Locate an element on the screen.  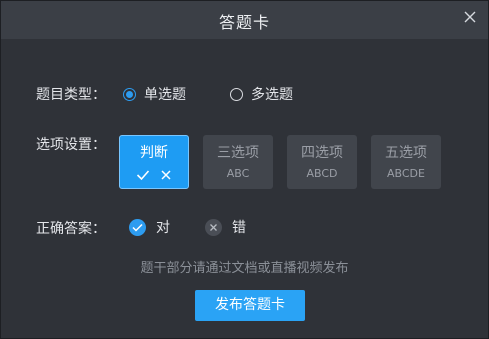
option-card-three: 三选项 ABC is located at coordinates (238, 162).